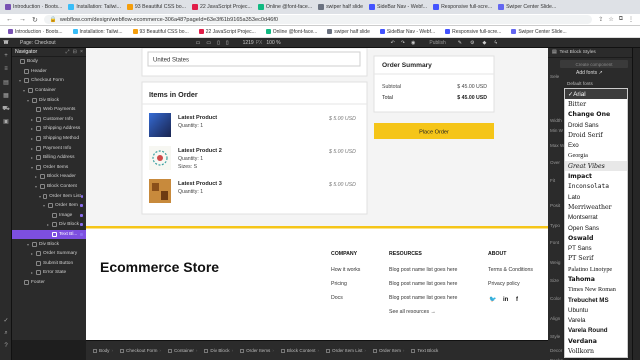 The height and width of the screenshot is (360, 640). Describe the element at coordinates (49, 129) in the screenshot. I see `navigator-item: ▸ Shipping Address` at that location.